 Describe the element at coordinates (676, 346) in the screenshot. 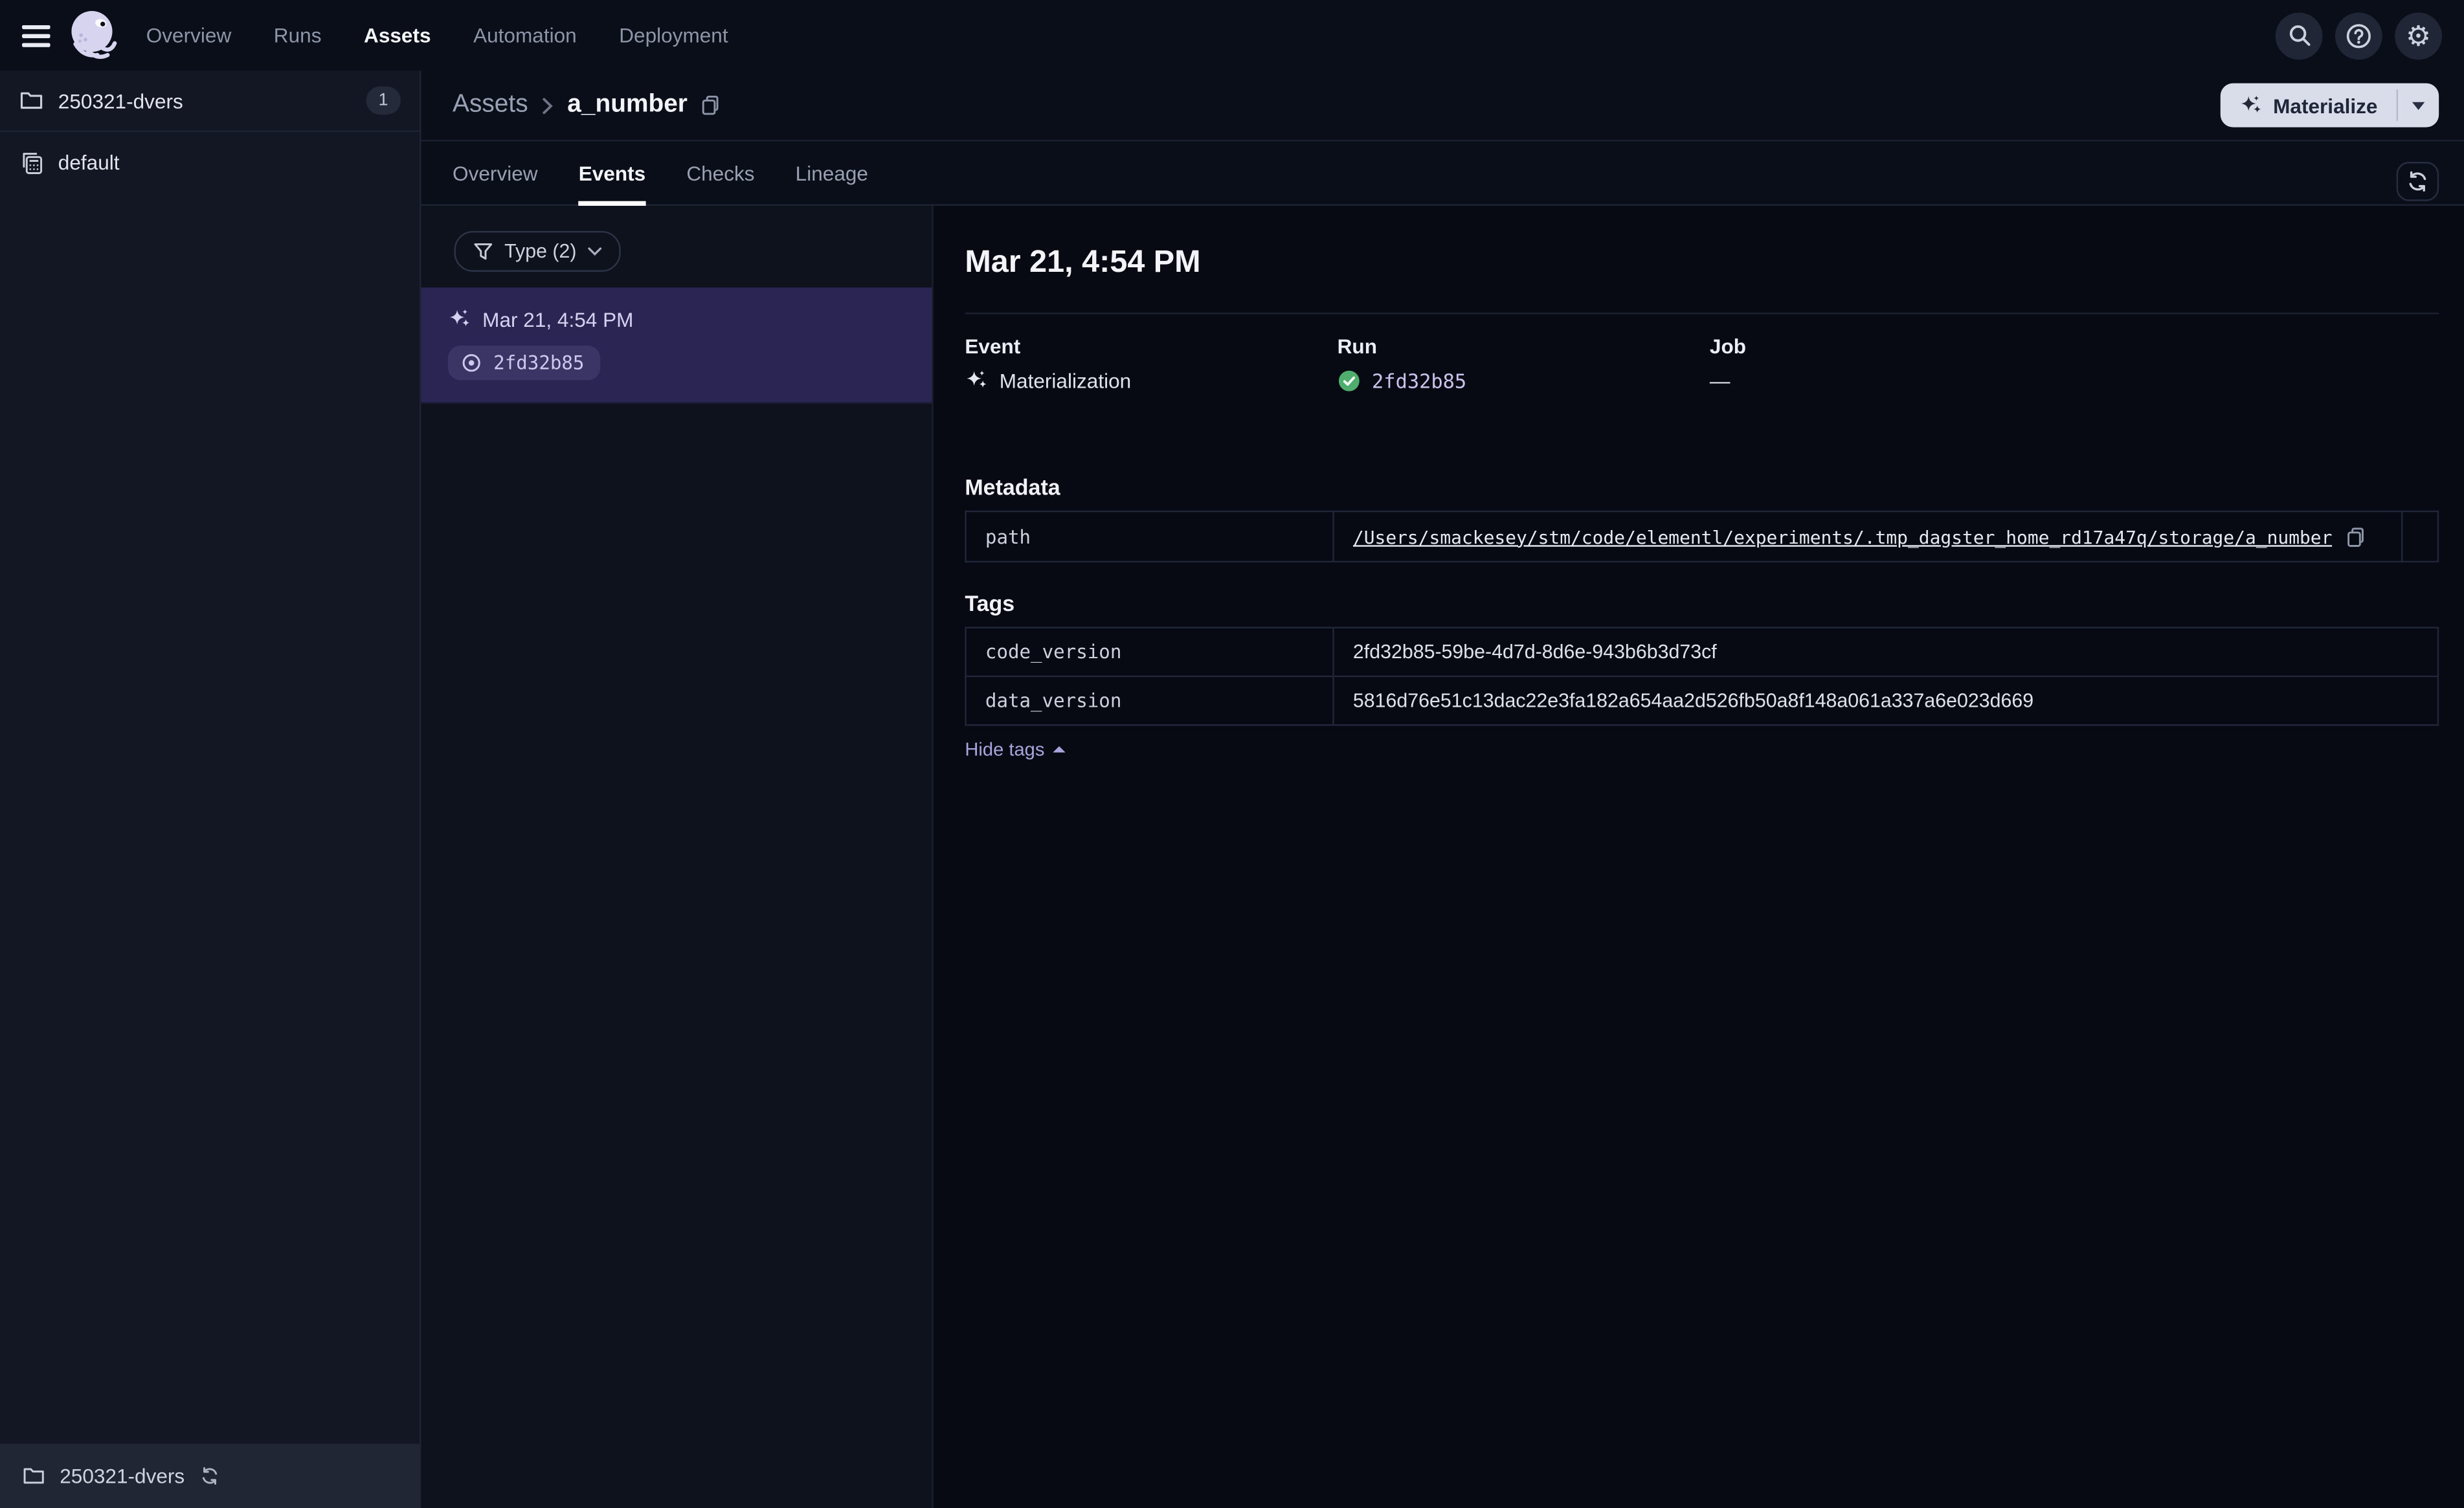

I see `event-list-item-selected: Mar 21, 4:54 PM 2fd32b85` at that location.